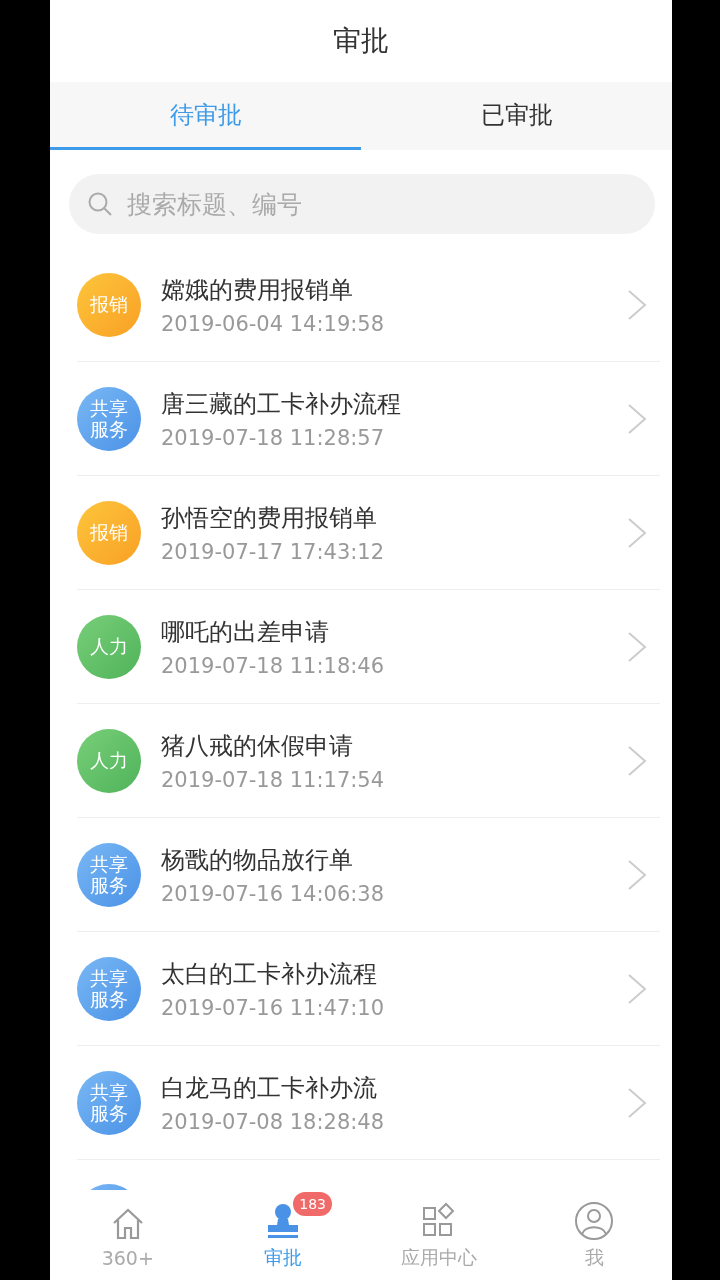  I want to click on list-item: 人力 哪吒的出差申请 2019-07-18 11:18:46, so click(368, 647).